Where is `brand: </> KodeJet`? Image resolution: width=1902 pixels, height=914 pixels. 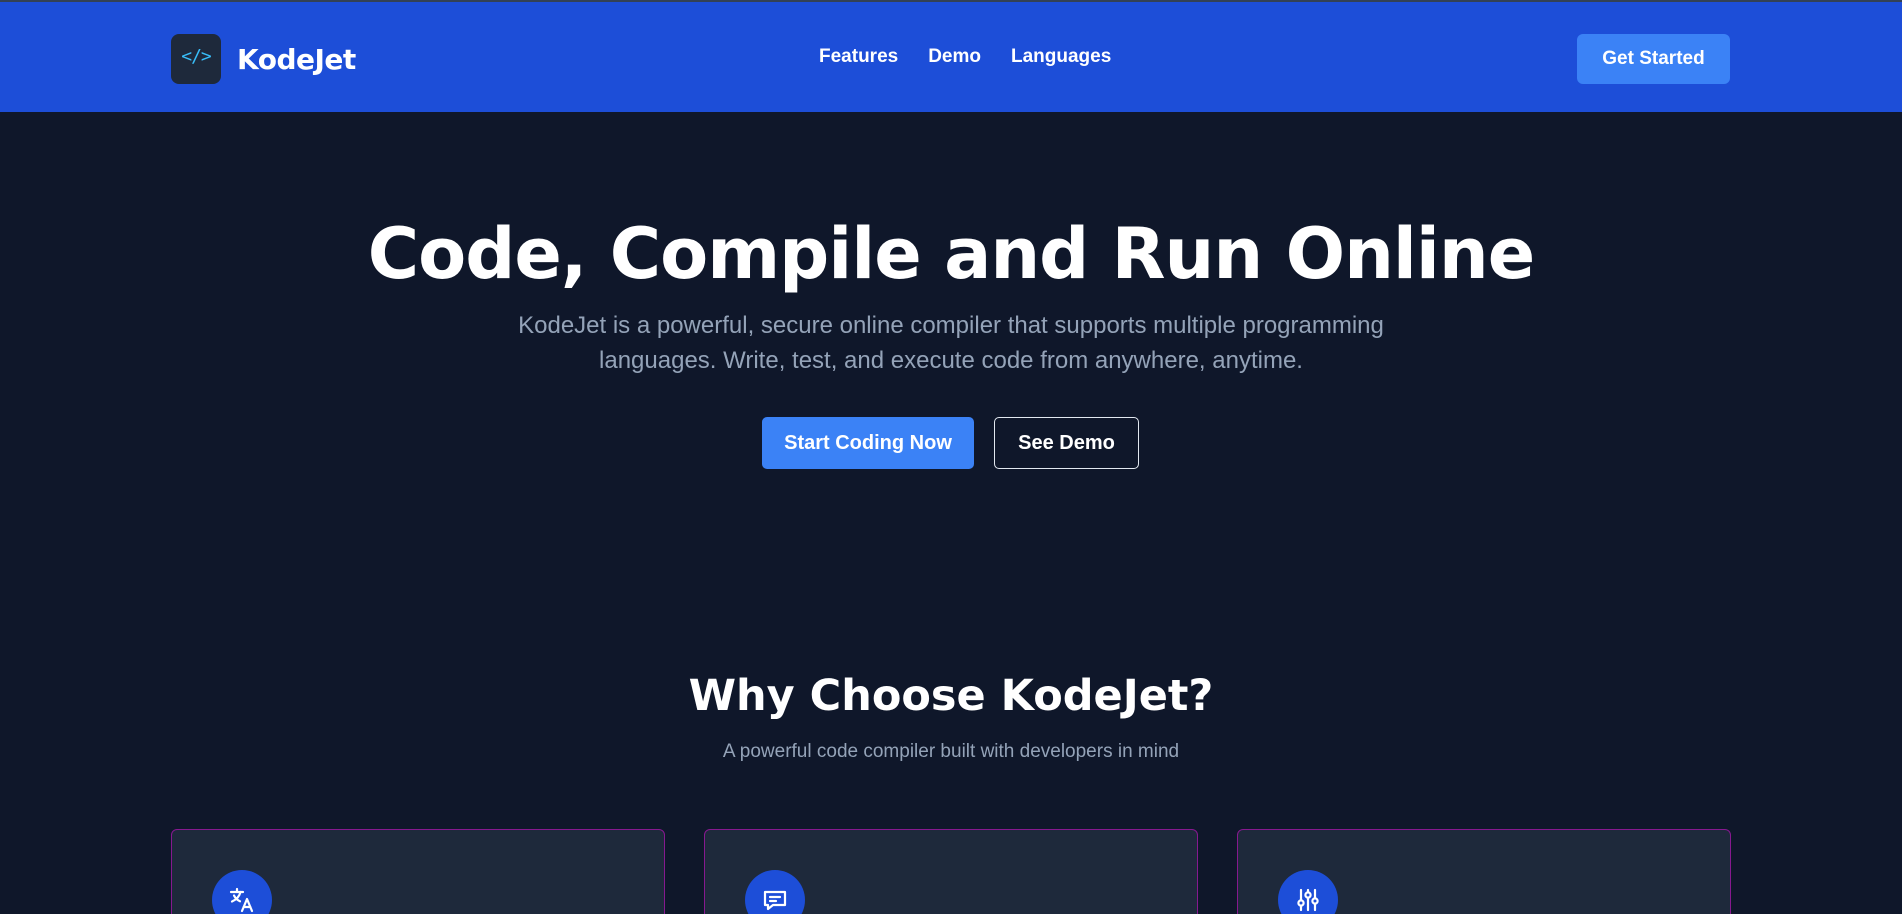 brand: </> KodeJet is located at coordinates (263, 59).